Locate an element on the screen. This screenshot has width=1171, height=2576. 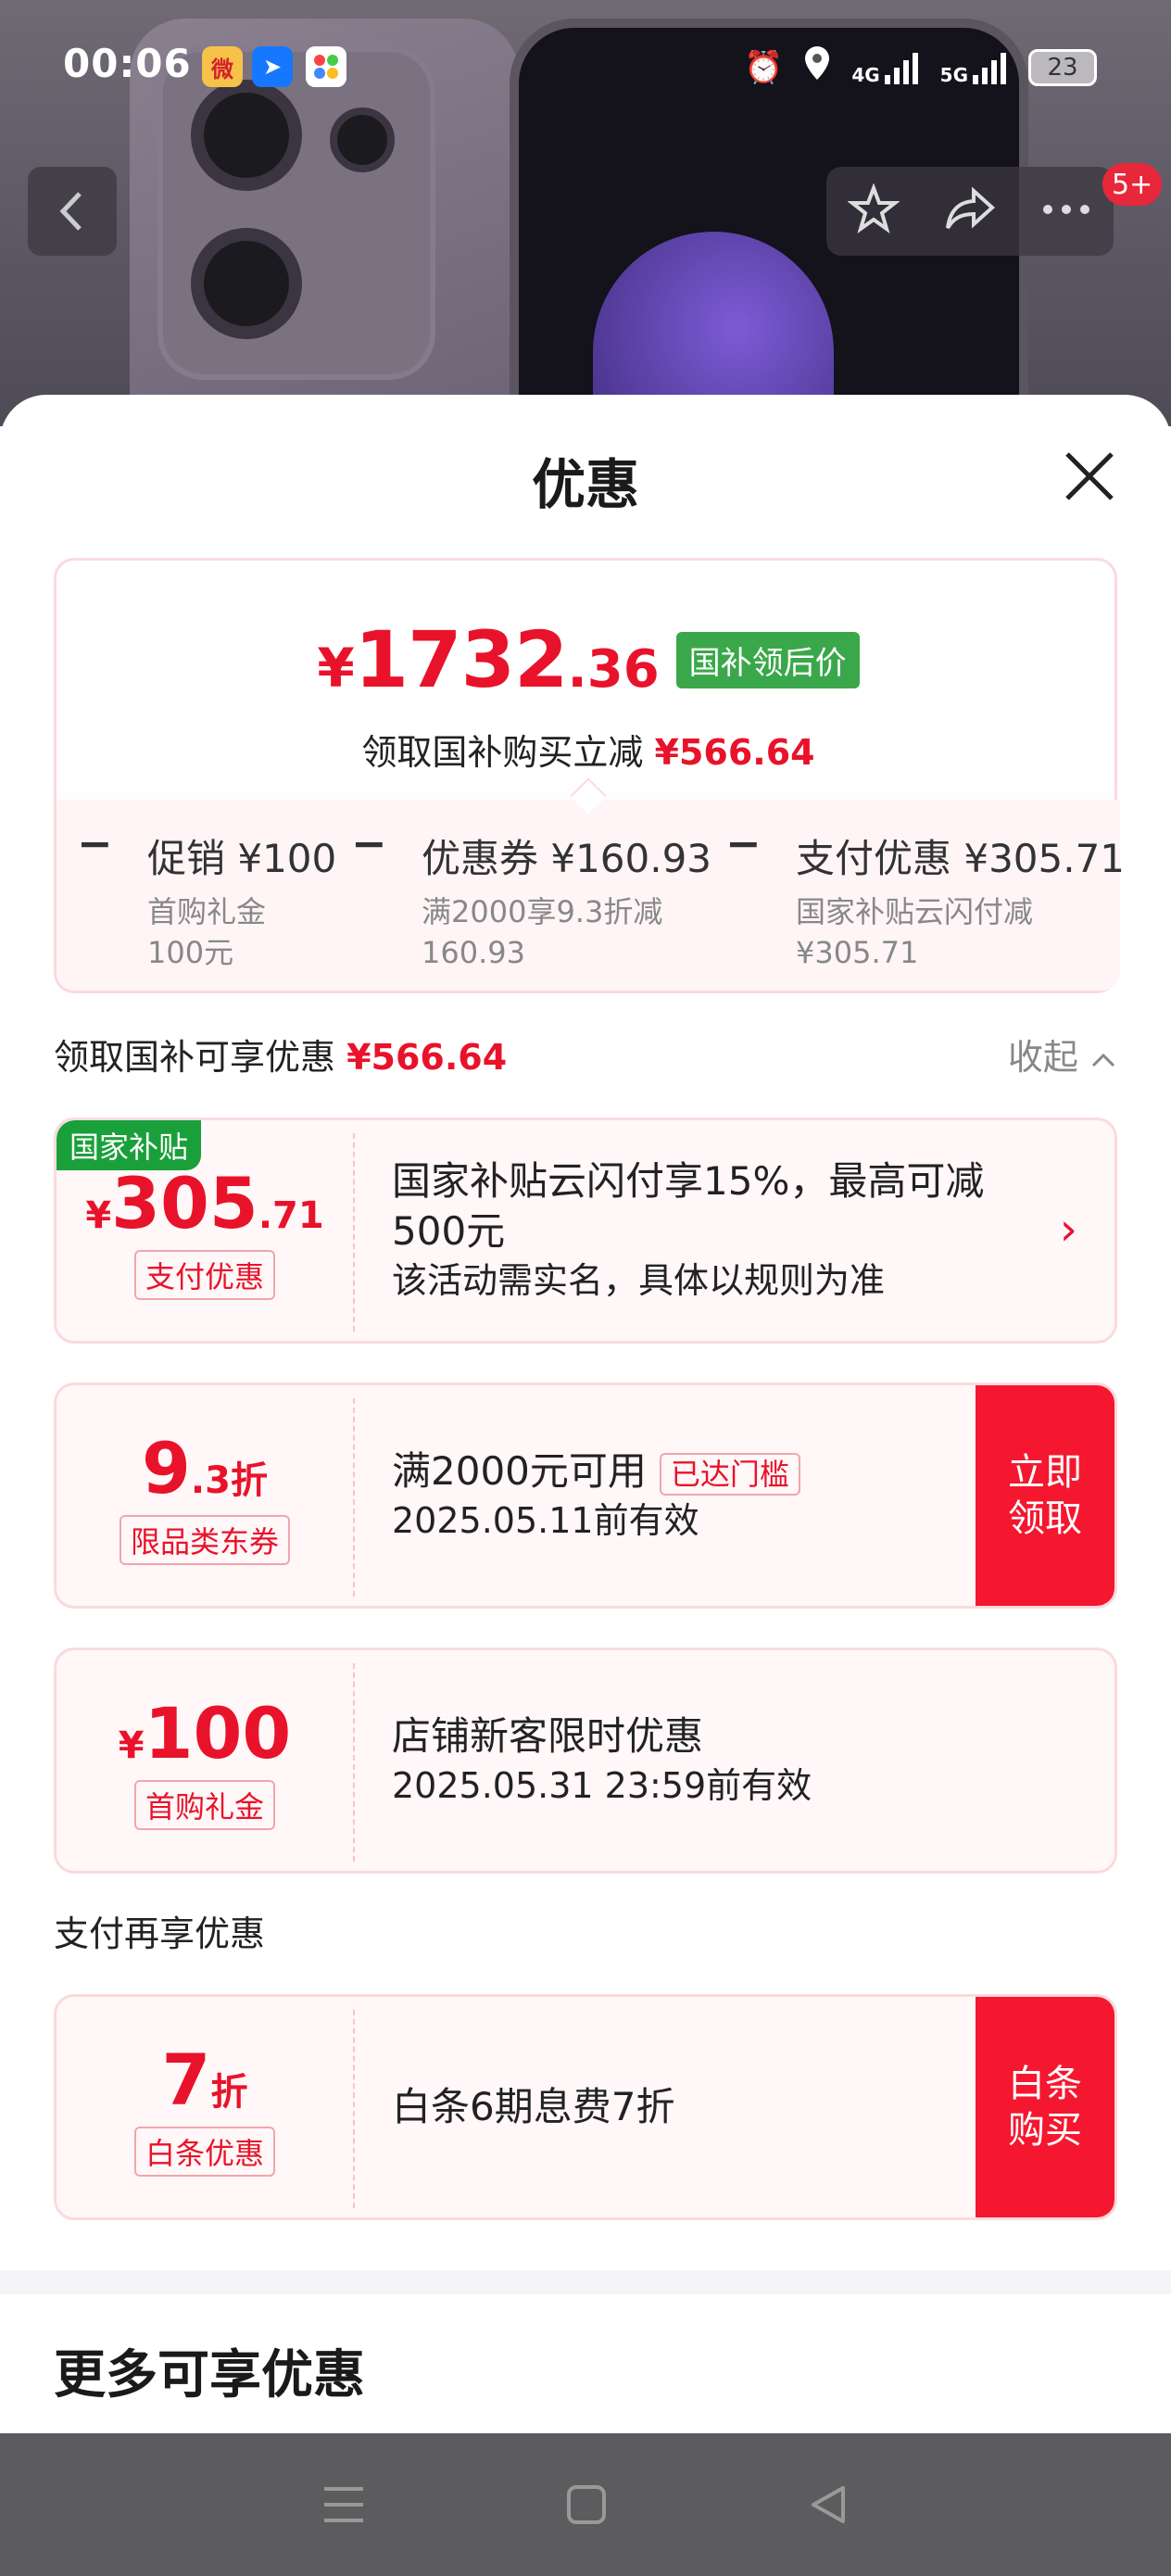
action-label: 白条 is located at coordinates (1045, 2084).